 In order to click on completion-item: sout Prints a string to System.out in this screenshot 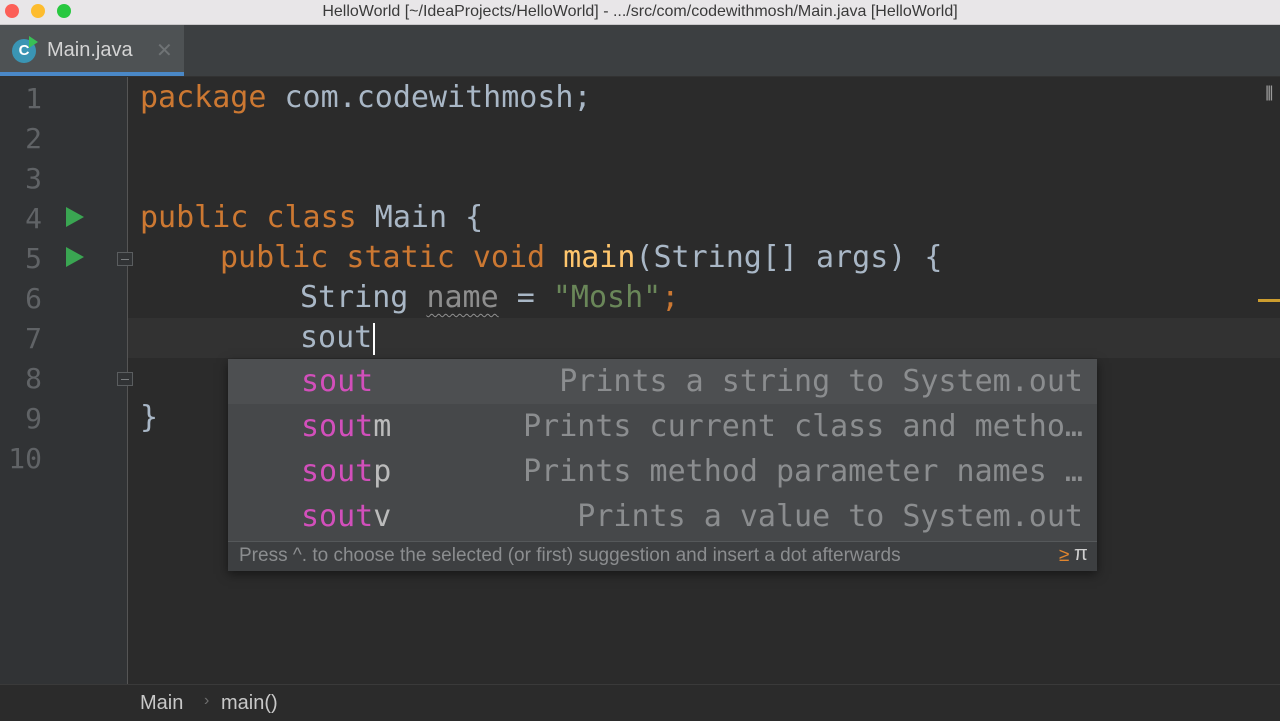, I will do `click(662, 381)`.